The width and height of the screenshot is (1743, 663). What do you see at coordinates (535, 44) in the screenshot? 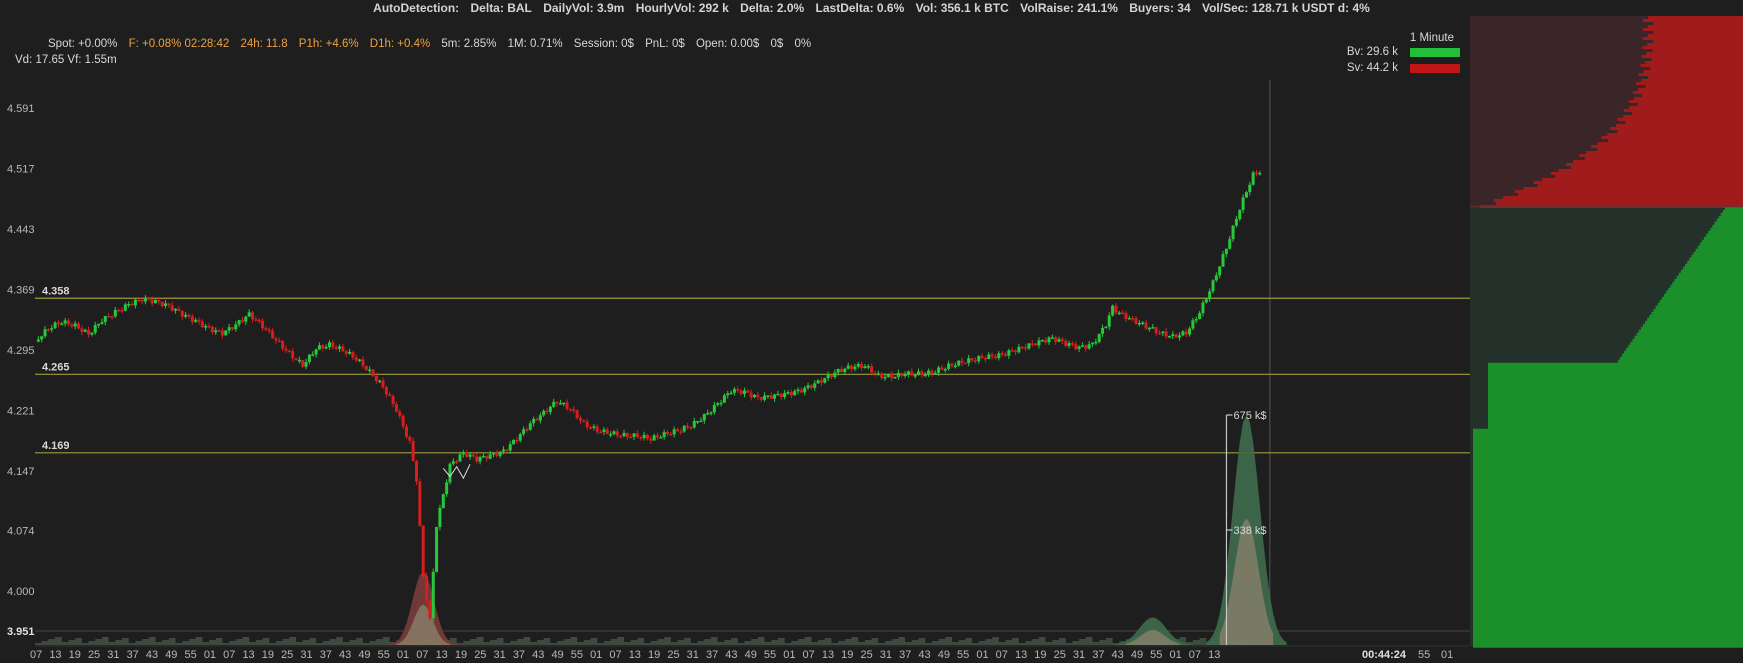
I see `m1-value: 1M: 0.71%` at bounding box center [535, 44].